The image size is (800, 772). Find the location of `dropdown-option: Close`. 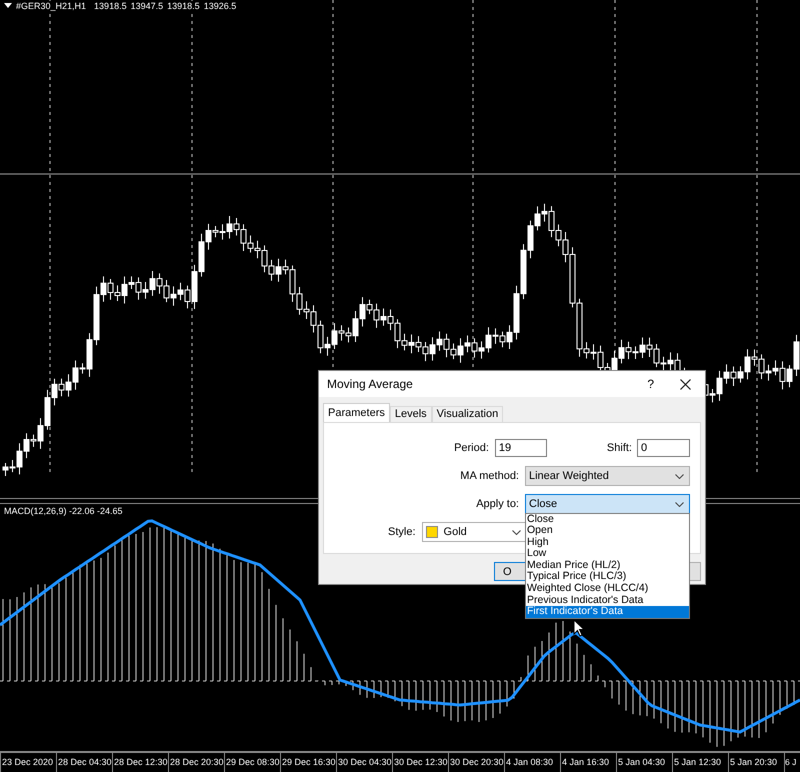

dropdown-option: Close is located at coordinates (607, 520).